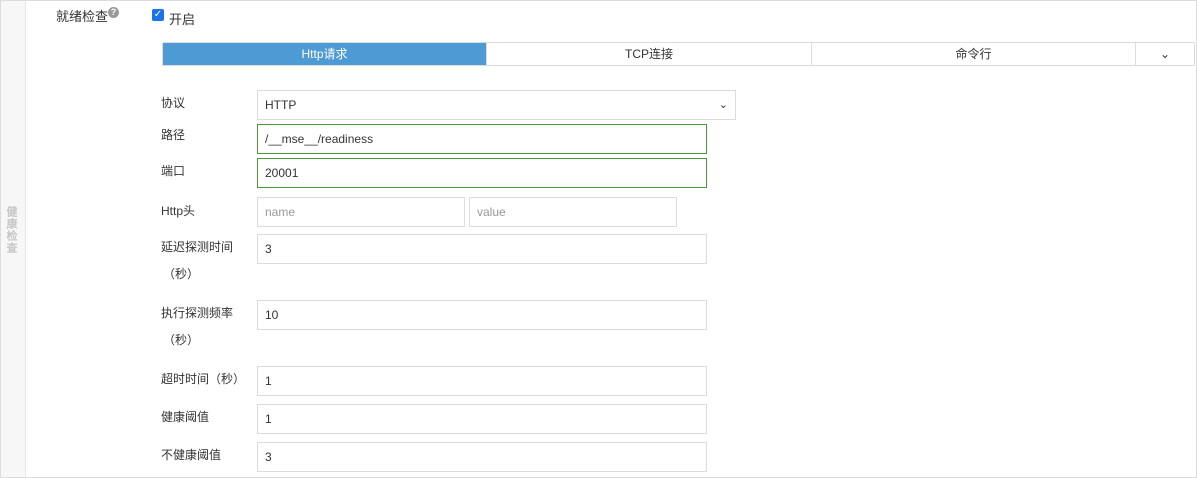 This screenshot has height=478, width=1197. What do you see at coordinates (482, 381) in the screenshot?
I see `timeout-input: 1` at bounding box center [482, 381].